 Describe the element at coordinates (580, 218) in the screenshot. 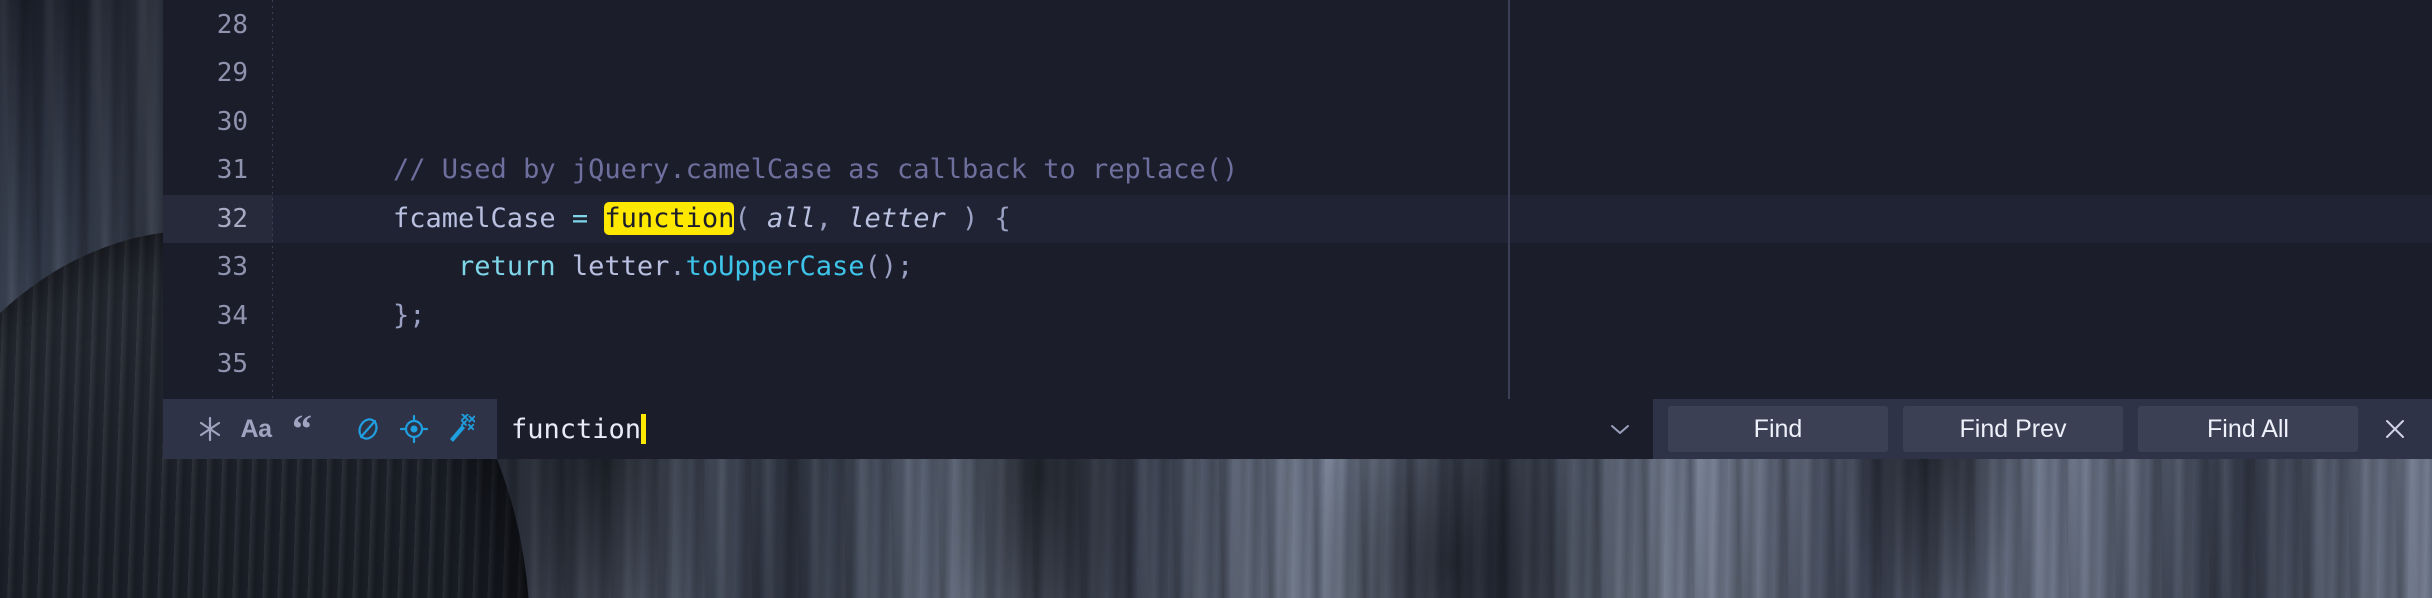

I see `code-token-op: =` at that location.